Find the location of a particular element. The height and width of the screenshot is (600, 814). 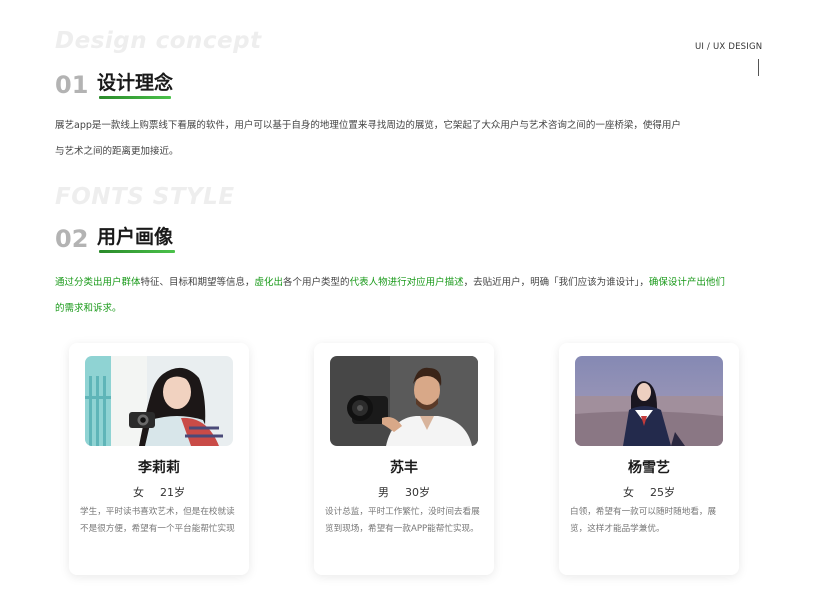

section-number: 02 is located at coordinates (72, 239).